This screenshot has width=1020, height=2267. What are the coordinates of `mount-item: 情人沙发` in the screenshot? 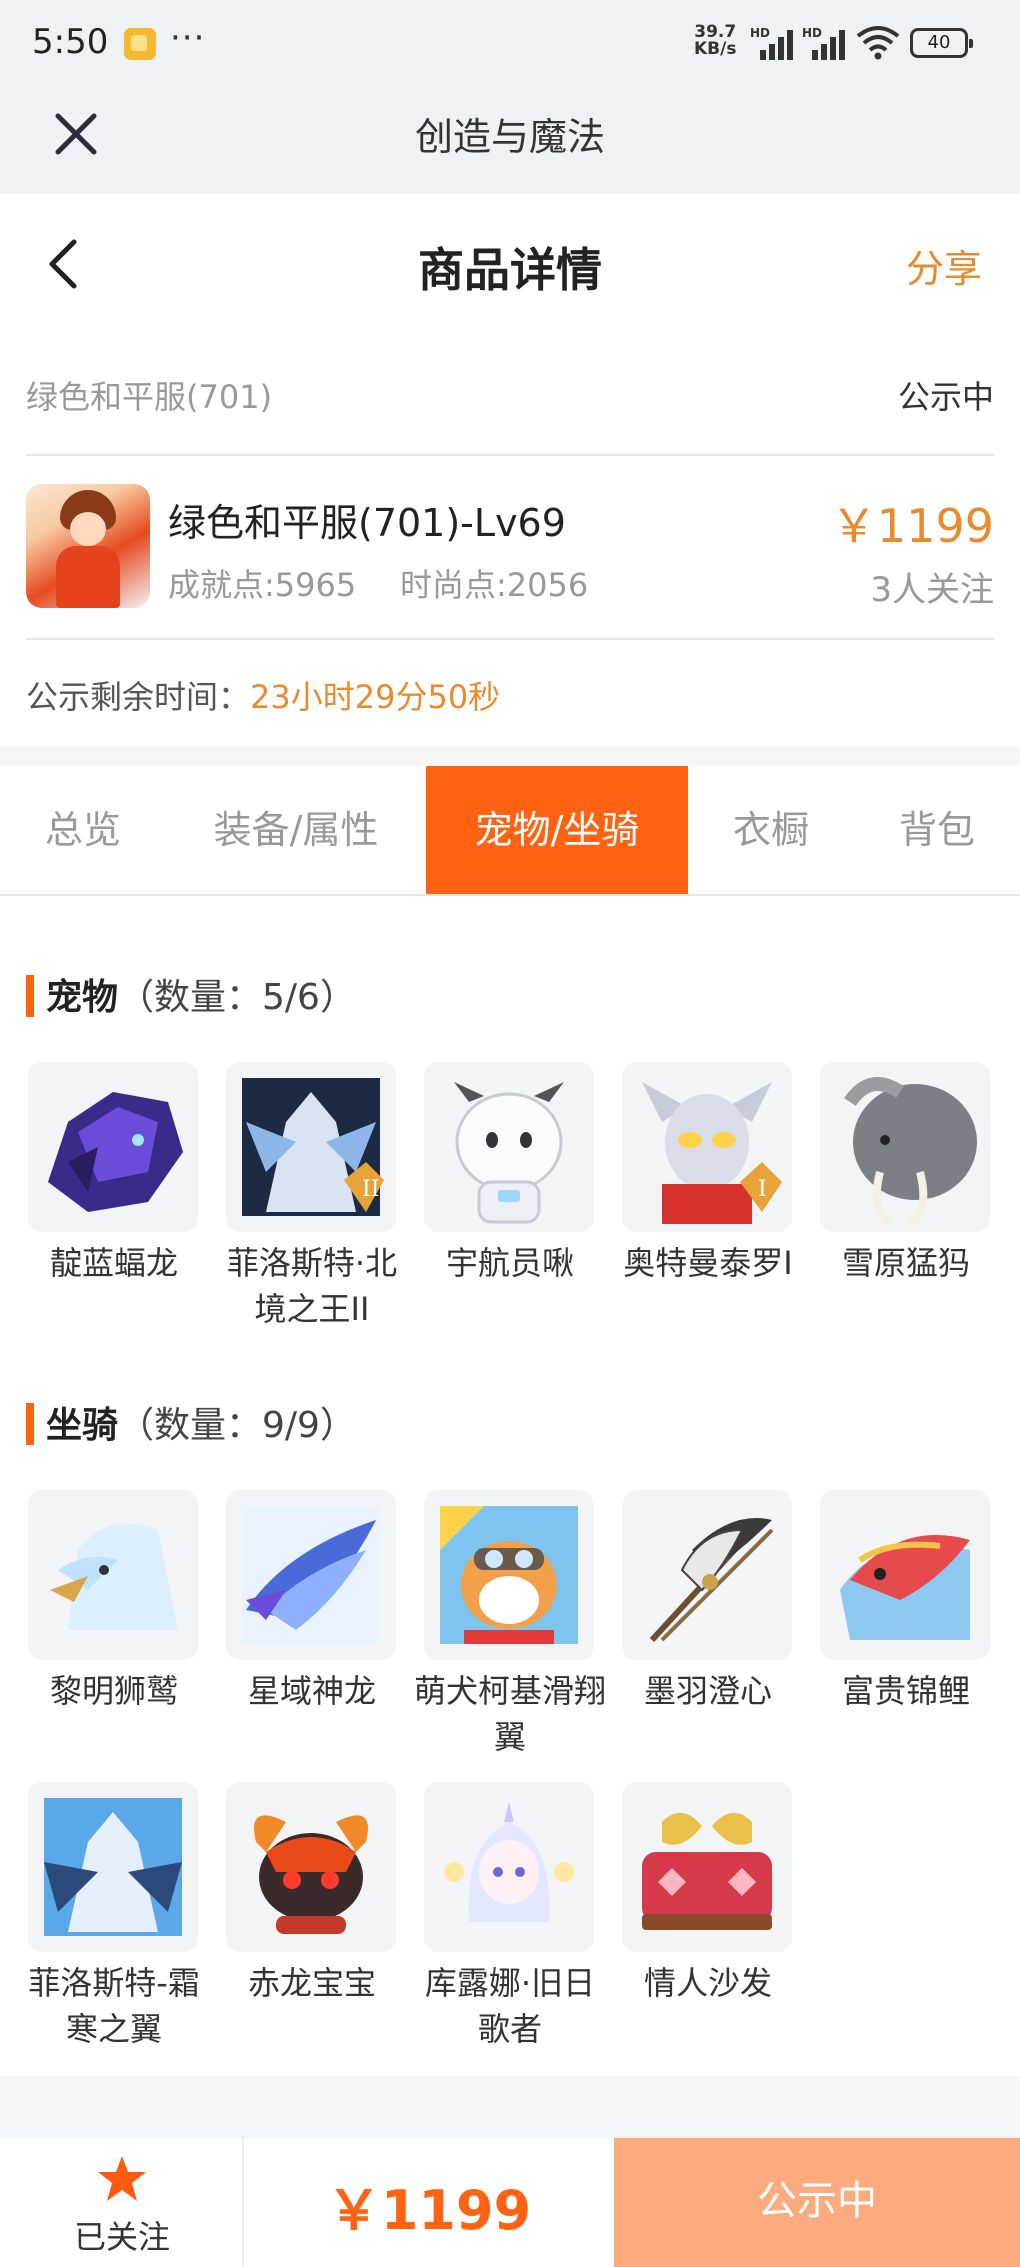 It's located at (708, 1894).